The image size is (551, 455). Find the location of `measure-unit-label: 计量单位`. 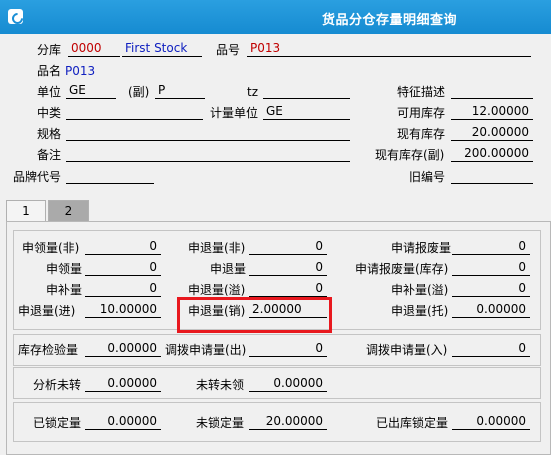

measure-unit-label: 计量单位 is located at coordinates (234, 113).